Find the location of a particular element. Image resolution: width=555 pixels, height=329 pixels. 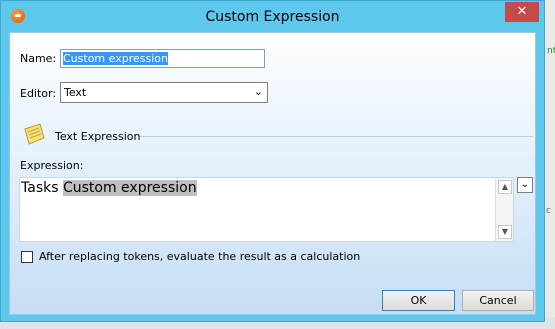

scroll-down-icon: ▼ is located at coordinates (505, 232).